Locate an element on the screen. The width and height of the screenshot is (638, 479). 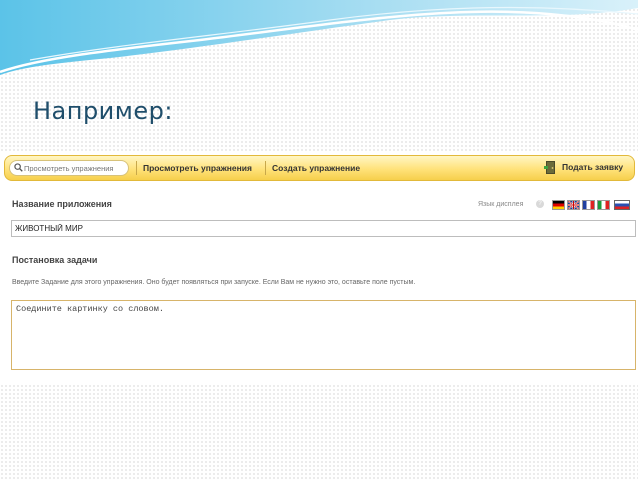
task-label: Постановка задачи is located at coordinates (55, 260).